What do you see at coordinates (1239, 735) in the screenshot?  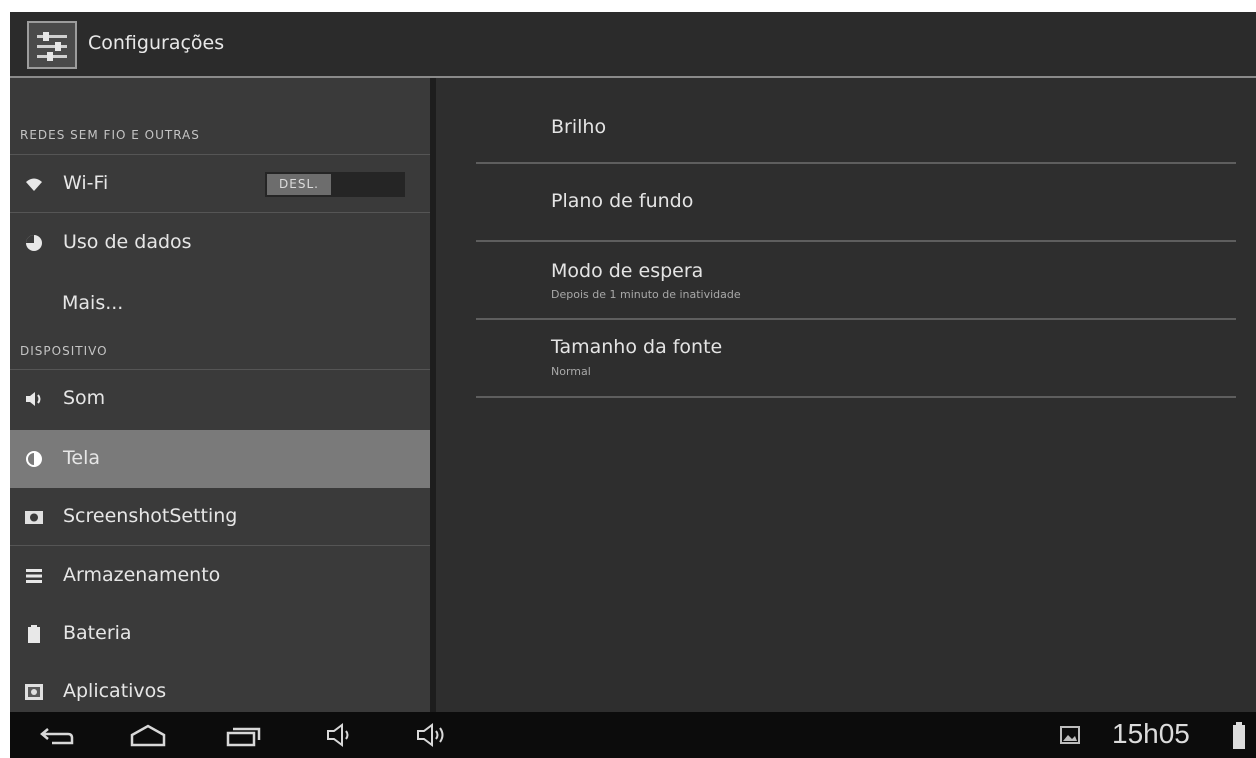 I see `battery-status-icon` at bounding box center [1239, 735].